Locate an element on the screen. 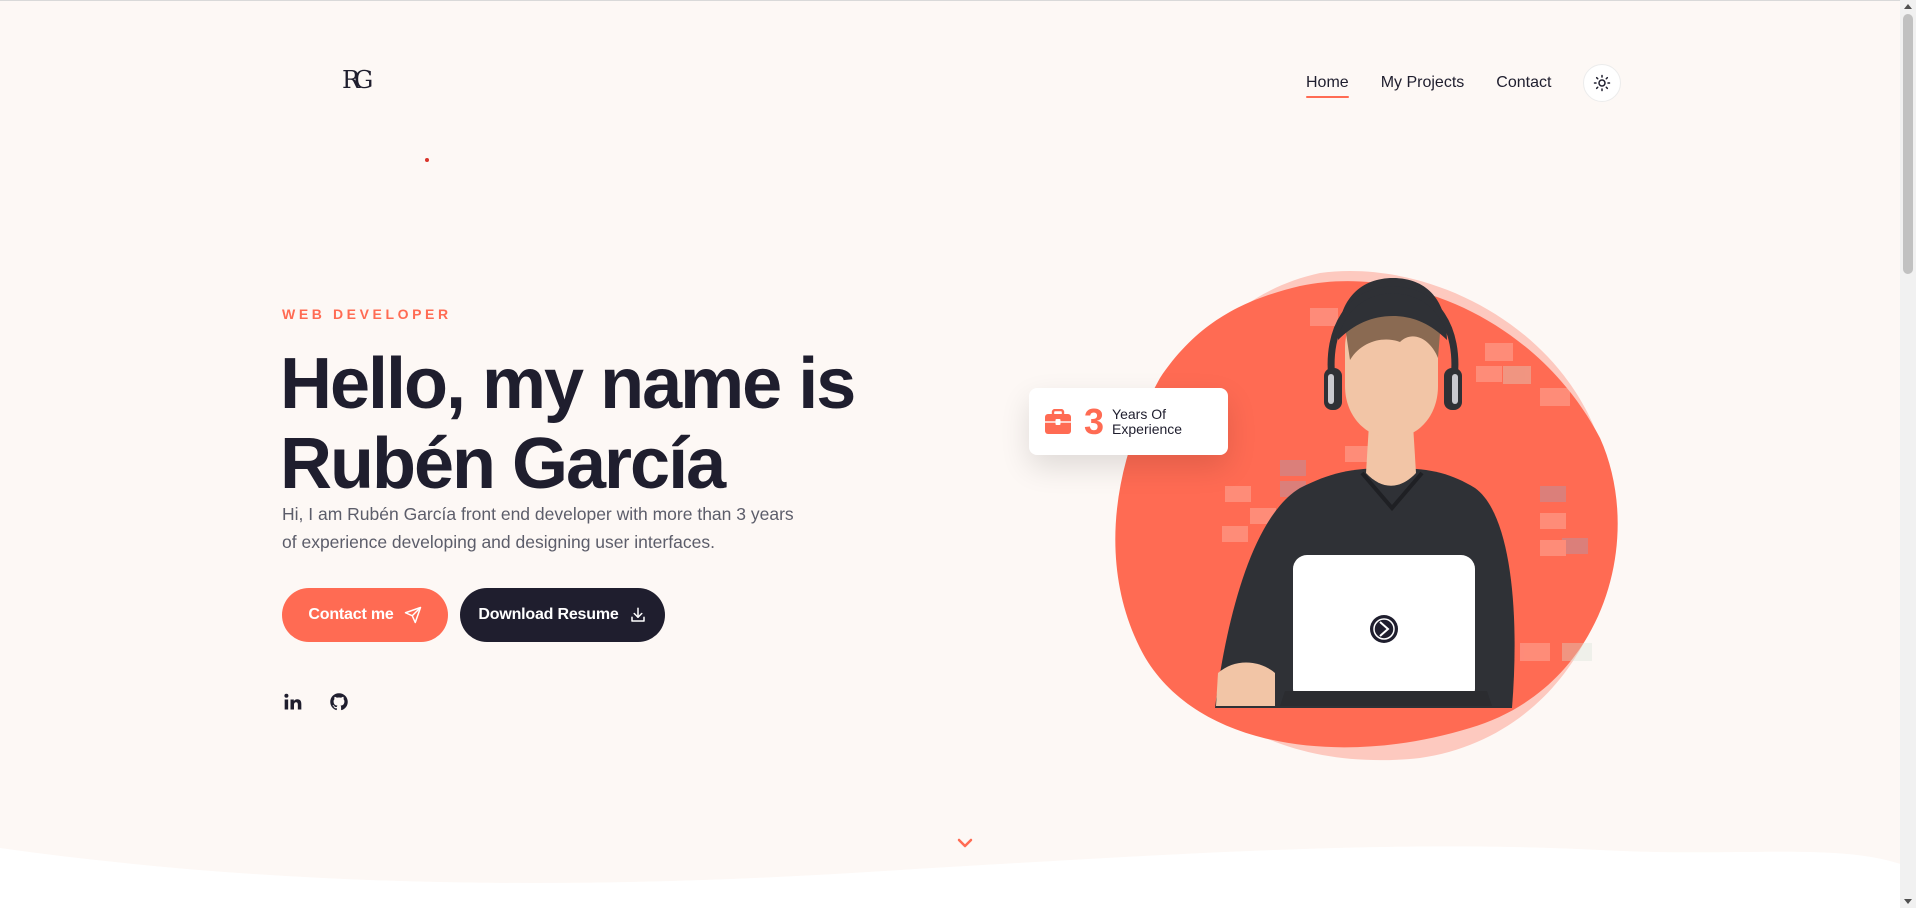  sun-icon is located at coordinates (1602, 83).